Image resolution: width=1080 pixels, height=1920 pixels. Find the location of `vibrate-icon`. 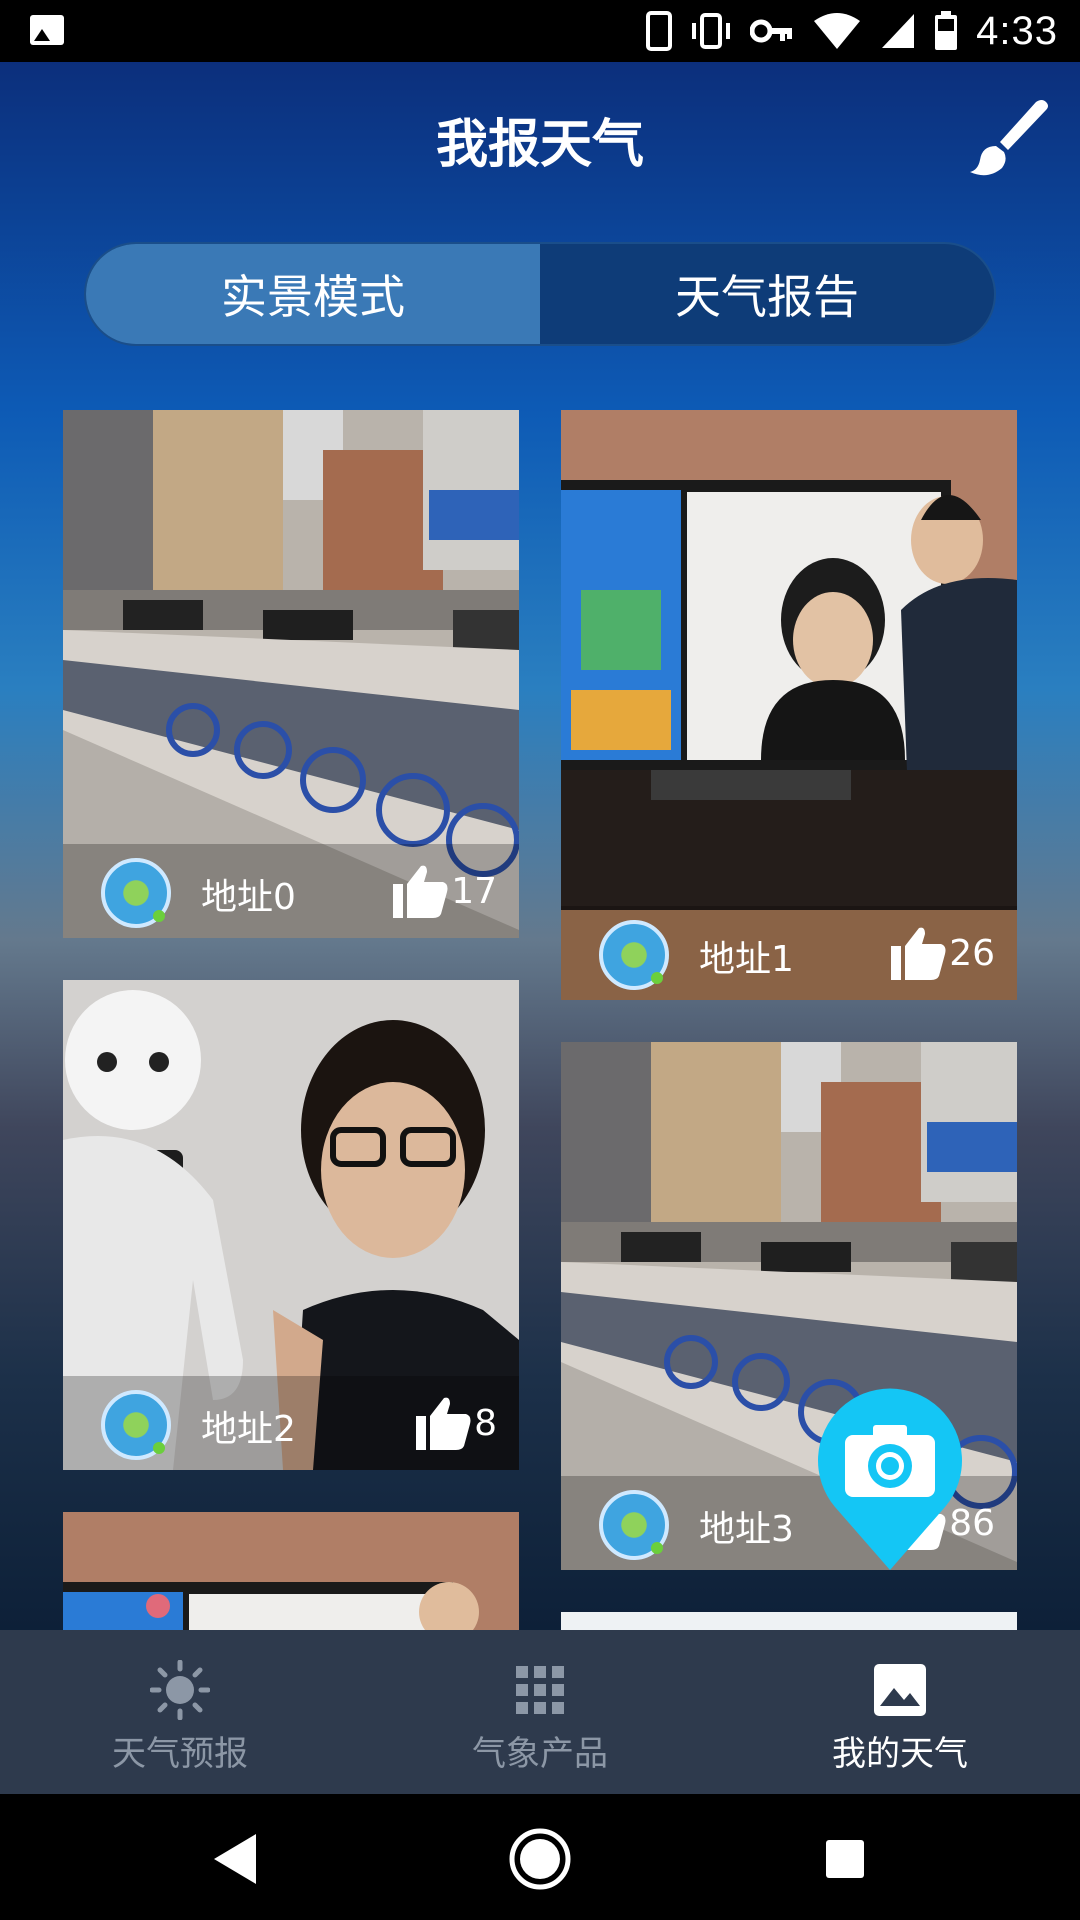

vibrate-icon is located at coordinates (711, 31).